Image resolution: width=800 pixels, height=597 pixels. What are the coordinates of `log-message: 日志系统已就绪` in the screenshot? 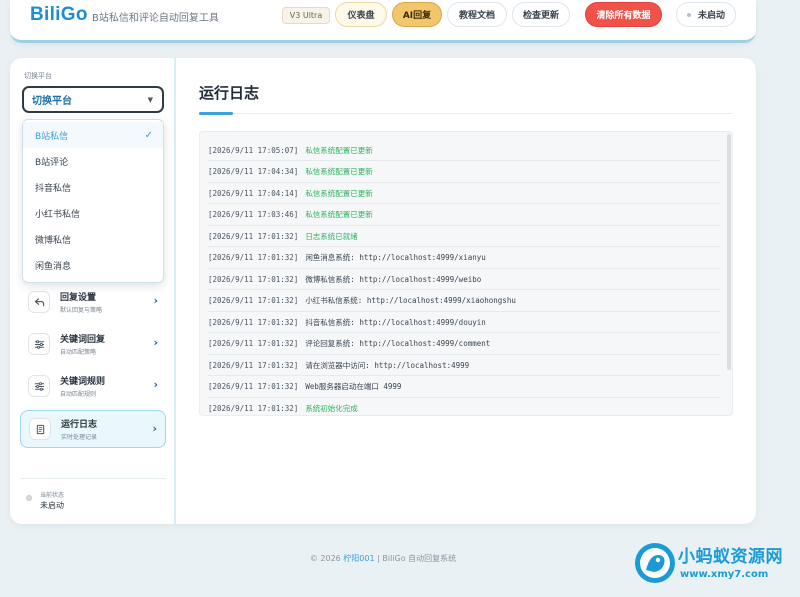 It's located at (331, 236).